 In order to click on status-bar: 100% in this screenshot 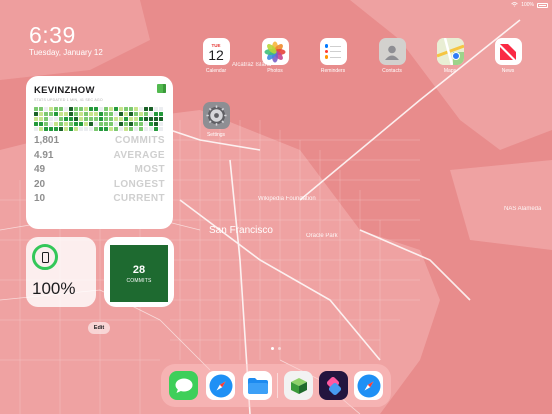, I will do `click(529, 5)`.